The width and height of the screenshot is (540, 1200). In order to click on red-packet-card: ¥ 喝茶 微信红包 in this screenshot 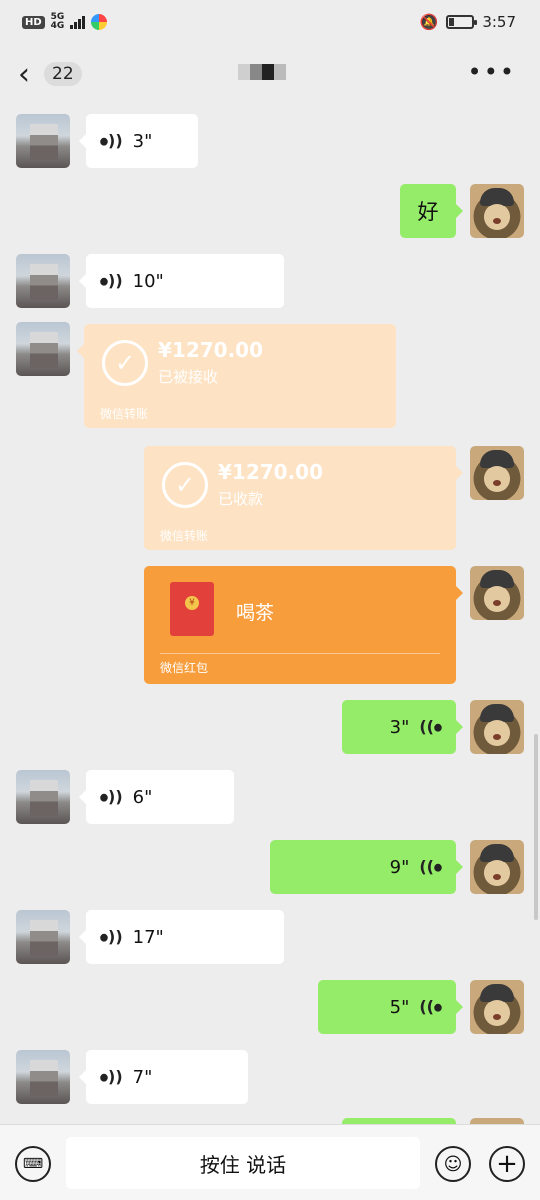, I will do `click(303, 625)`.